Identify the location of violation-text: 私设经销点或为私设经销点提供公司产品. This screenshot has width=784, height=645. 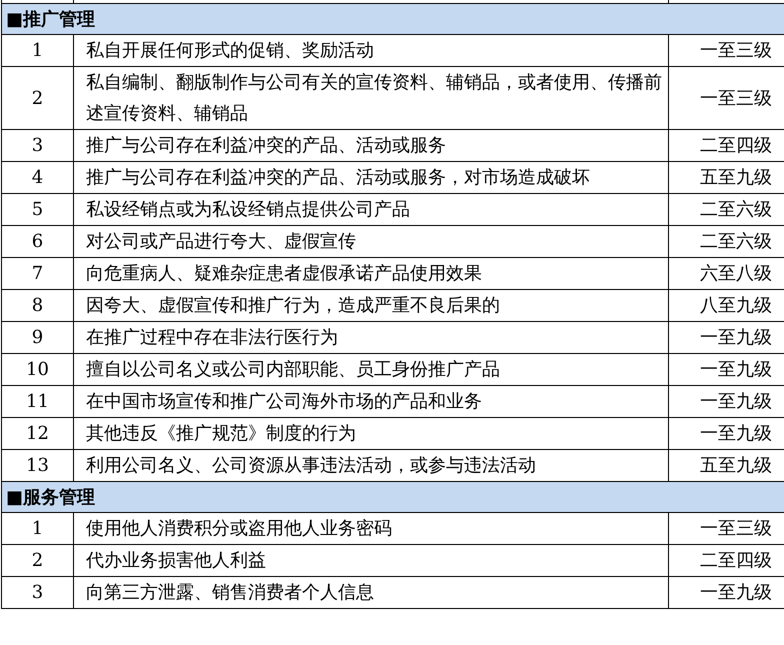
(248, 210).